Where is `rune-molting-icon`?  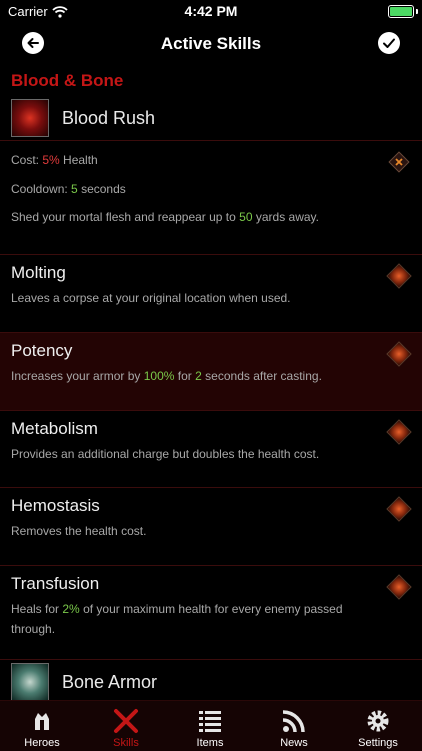 rune-molting-icon is located at coordinates (399, 276).